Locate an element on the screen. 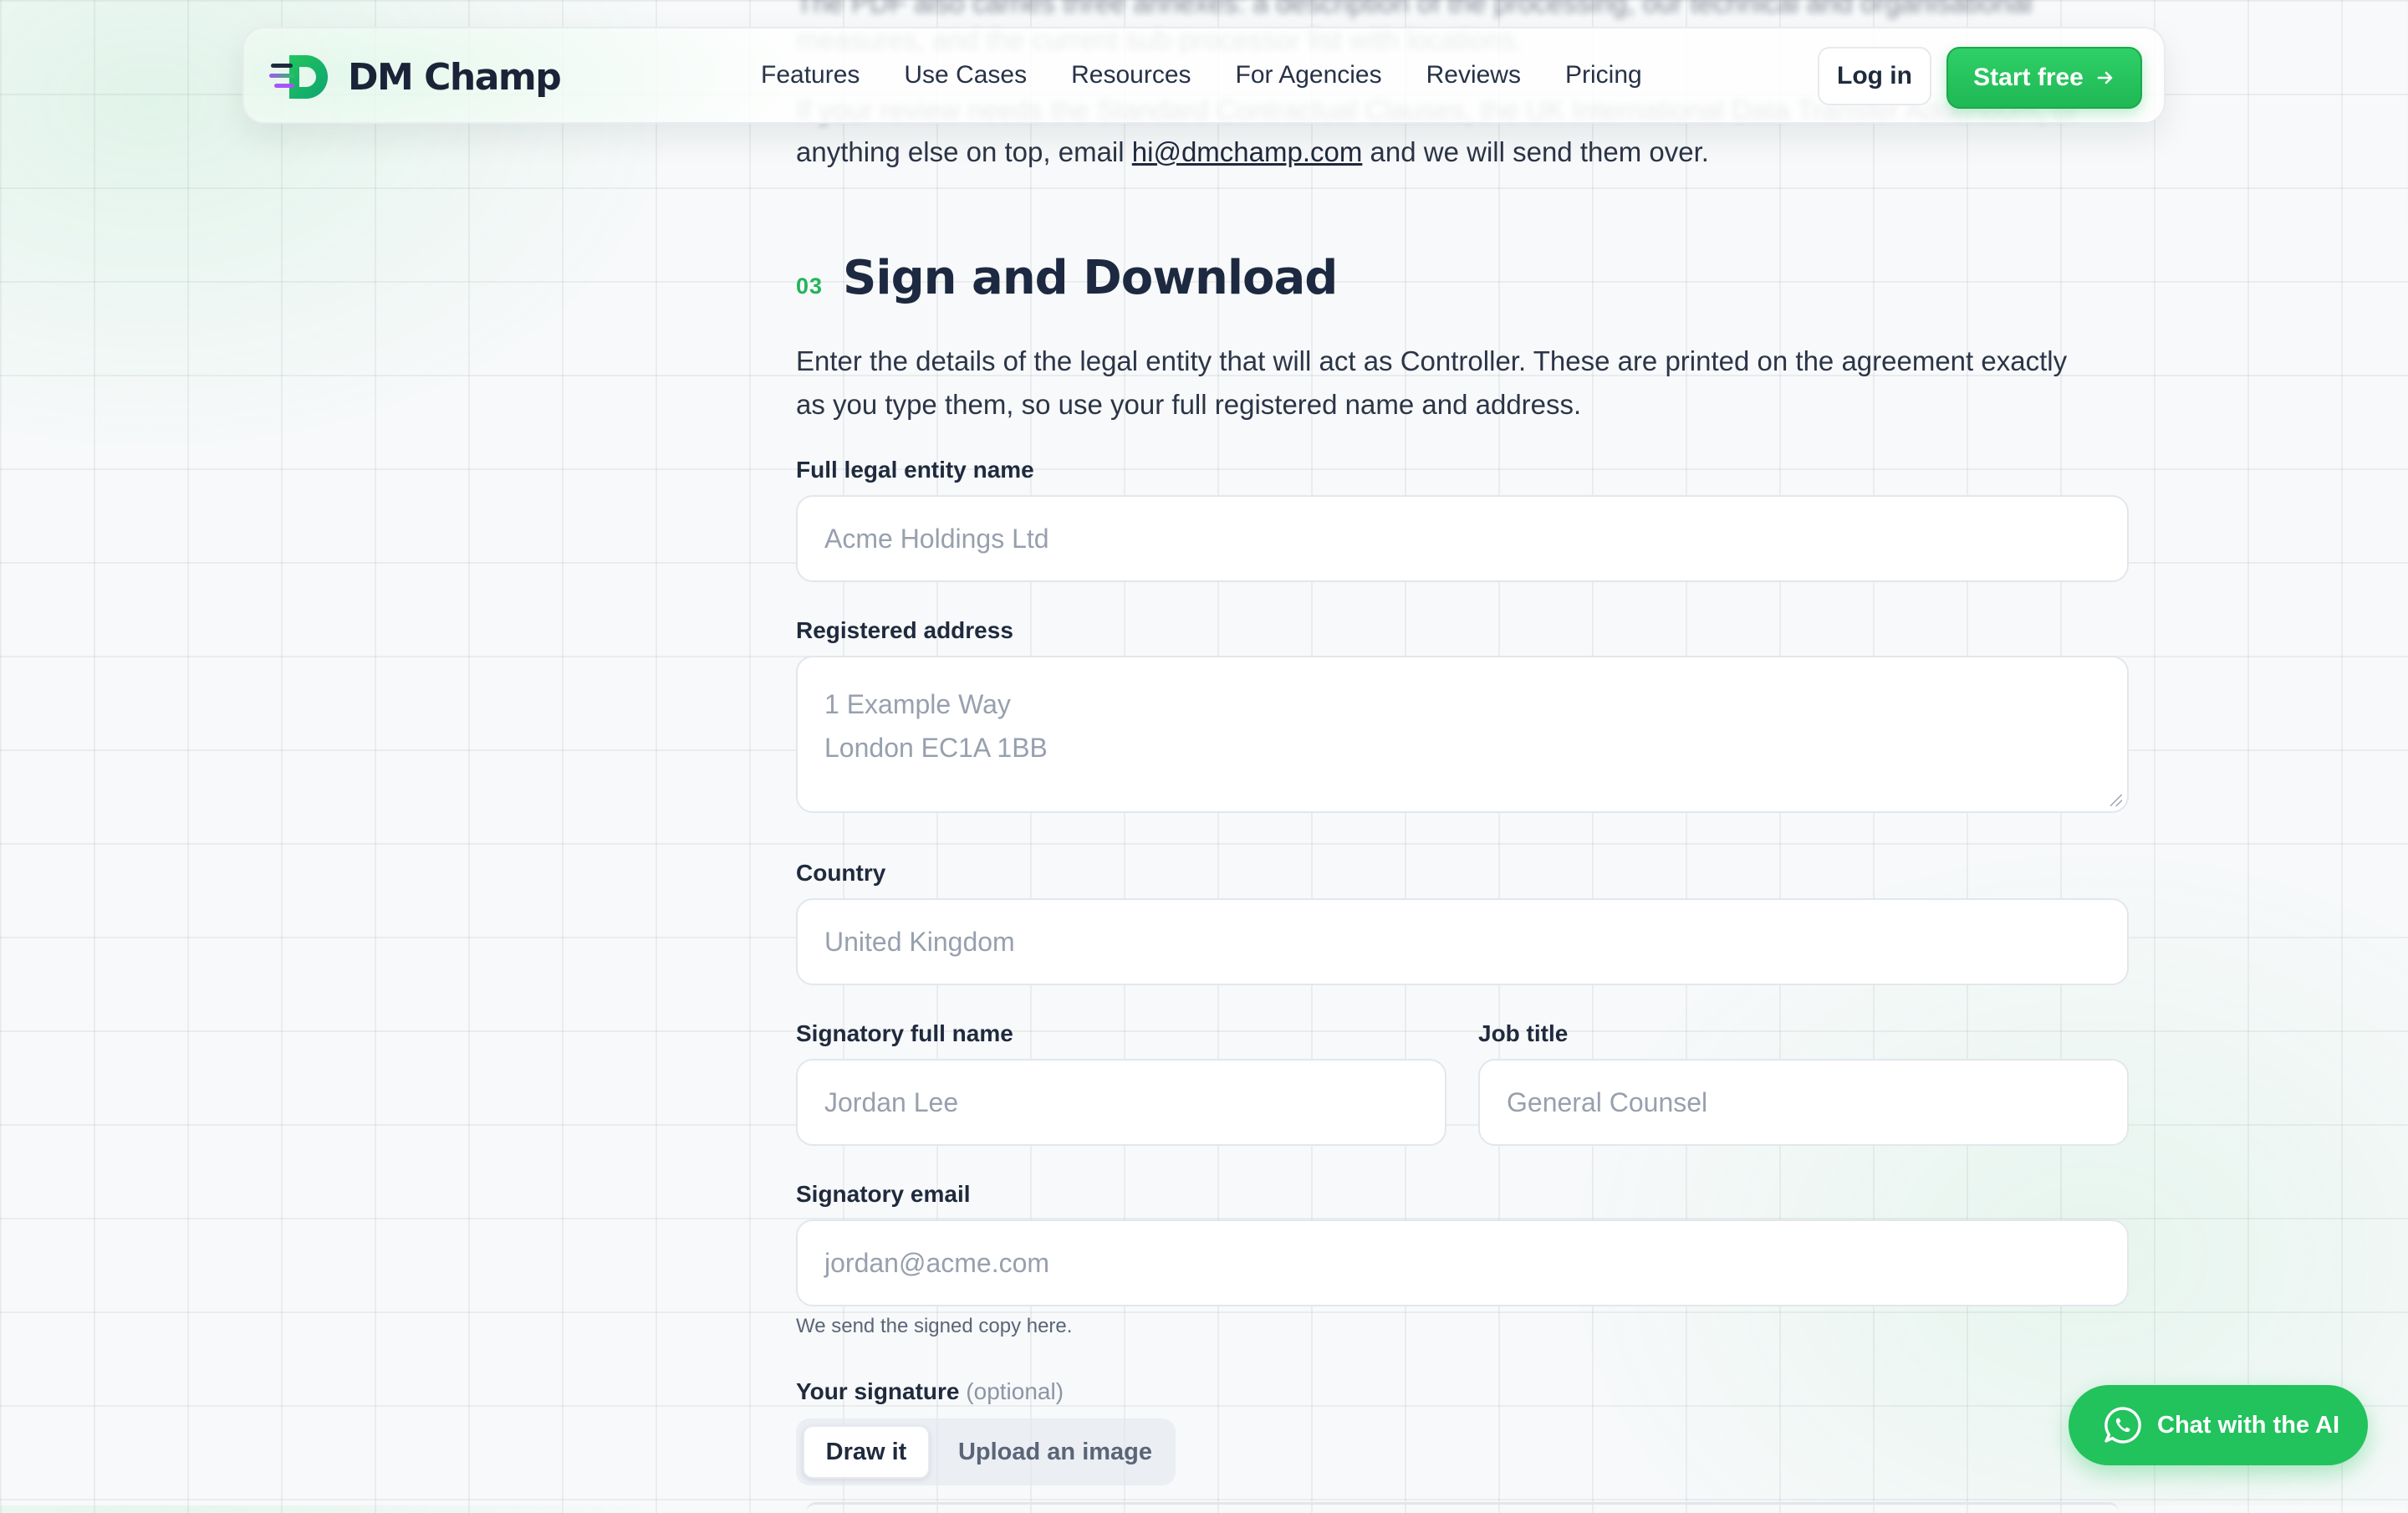 The width and height of the screenshot is (2408, 1513). login-button: Log in is located at coordinates (1874, 76).